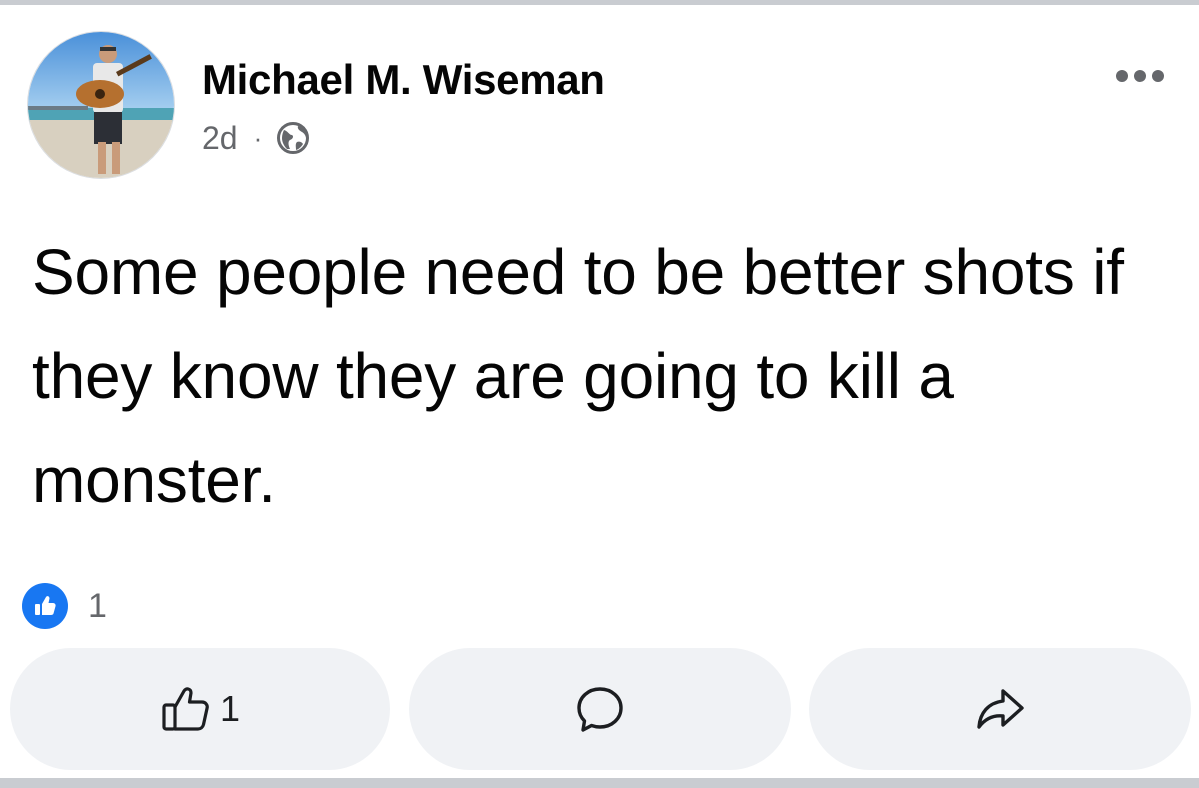 This screenshot has width=1199, height=788. What do you see at coordinates (185, 709) in the screenshot?
I see `thumbs-up-icon` at bounding box center [185, 709].